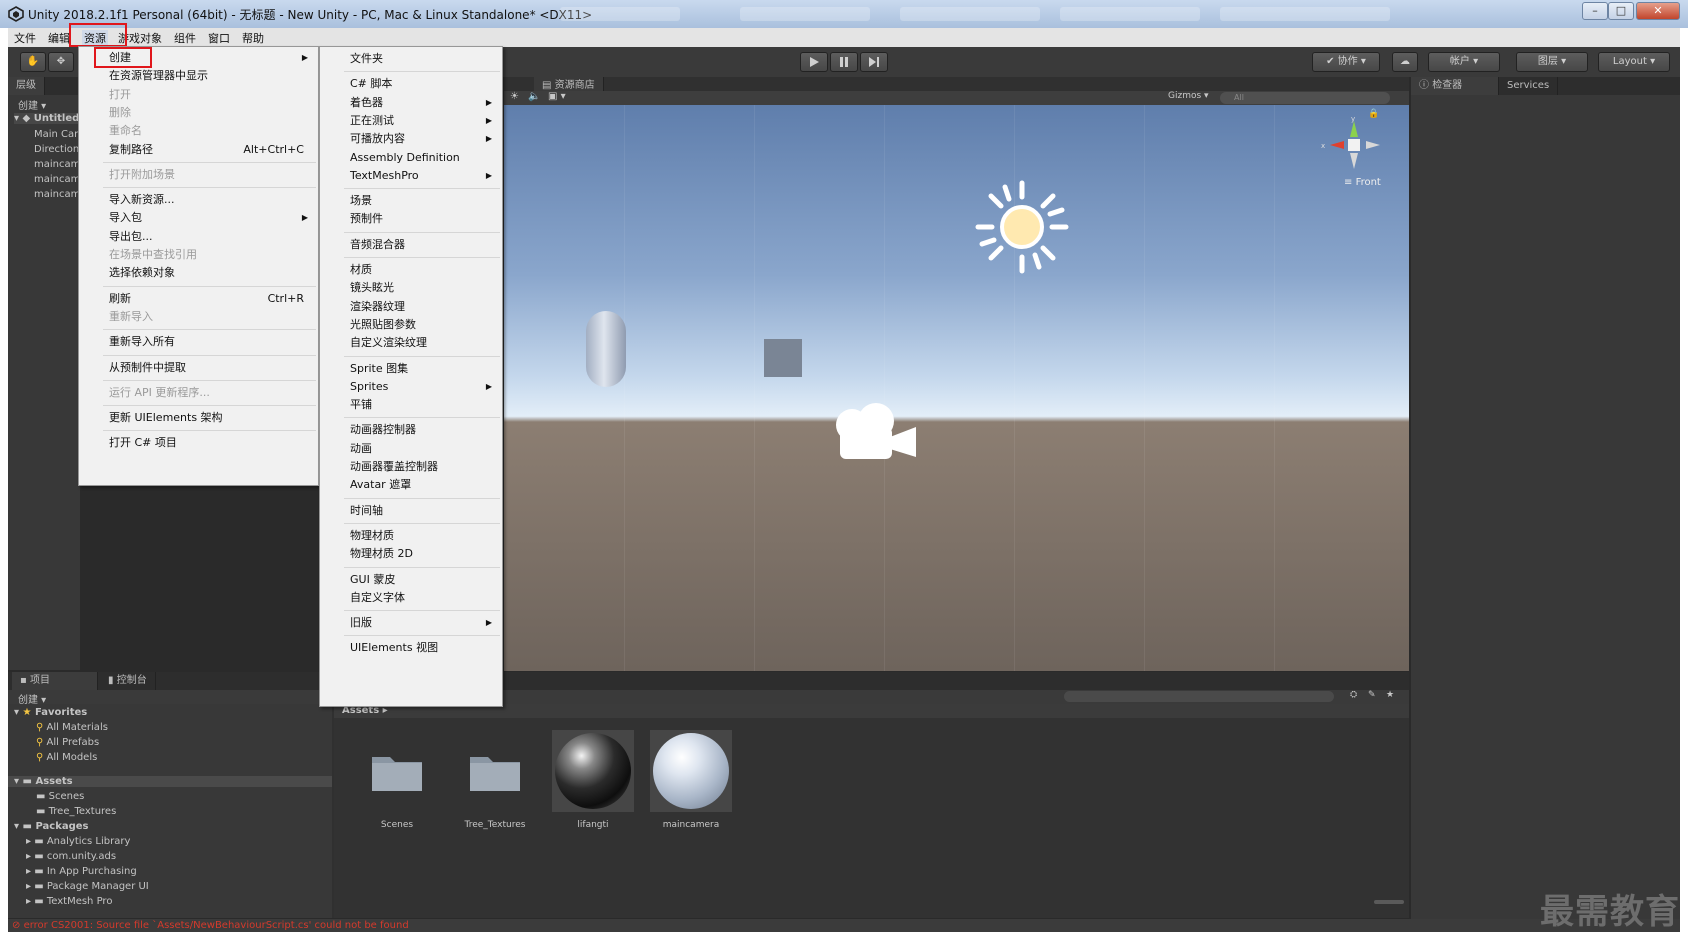 This screenshot has height=941, width=1688. I want to click on create-menu-item: 动画, so click(411, 449).